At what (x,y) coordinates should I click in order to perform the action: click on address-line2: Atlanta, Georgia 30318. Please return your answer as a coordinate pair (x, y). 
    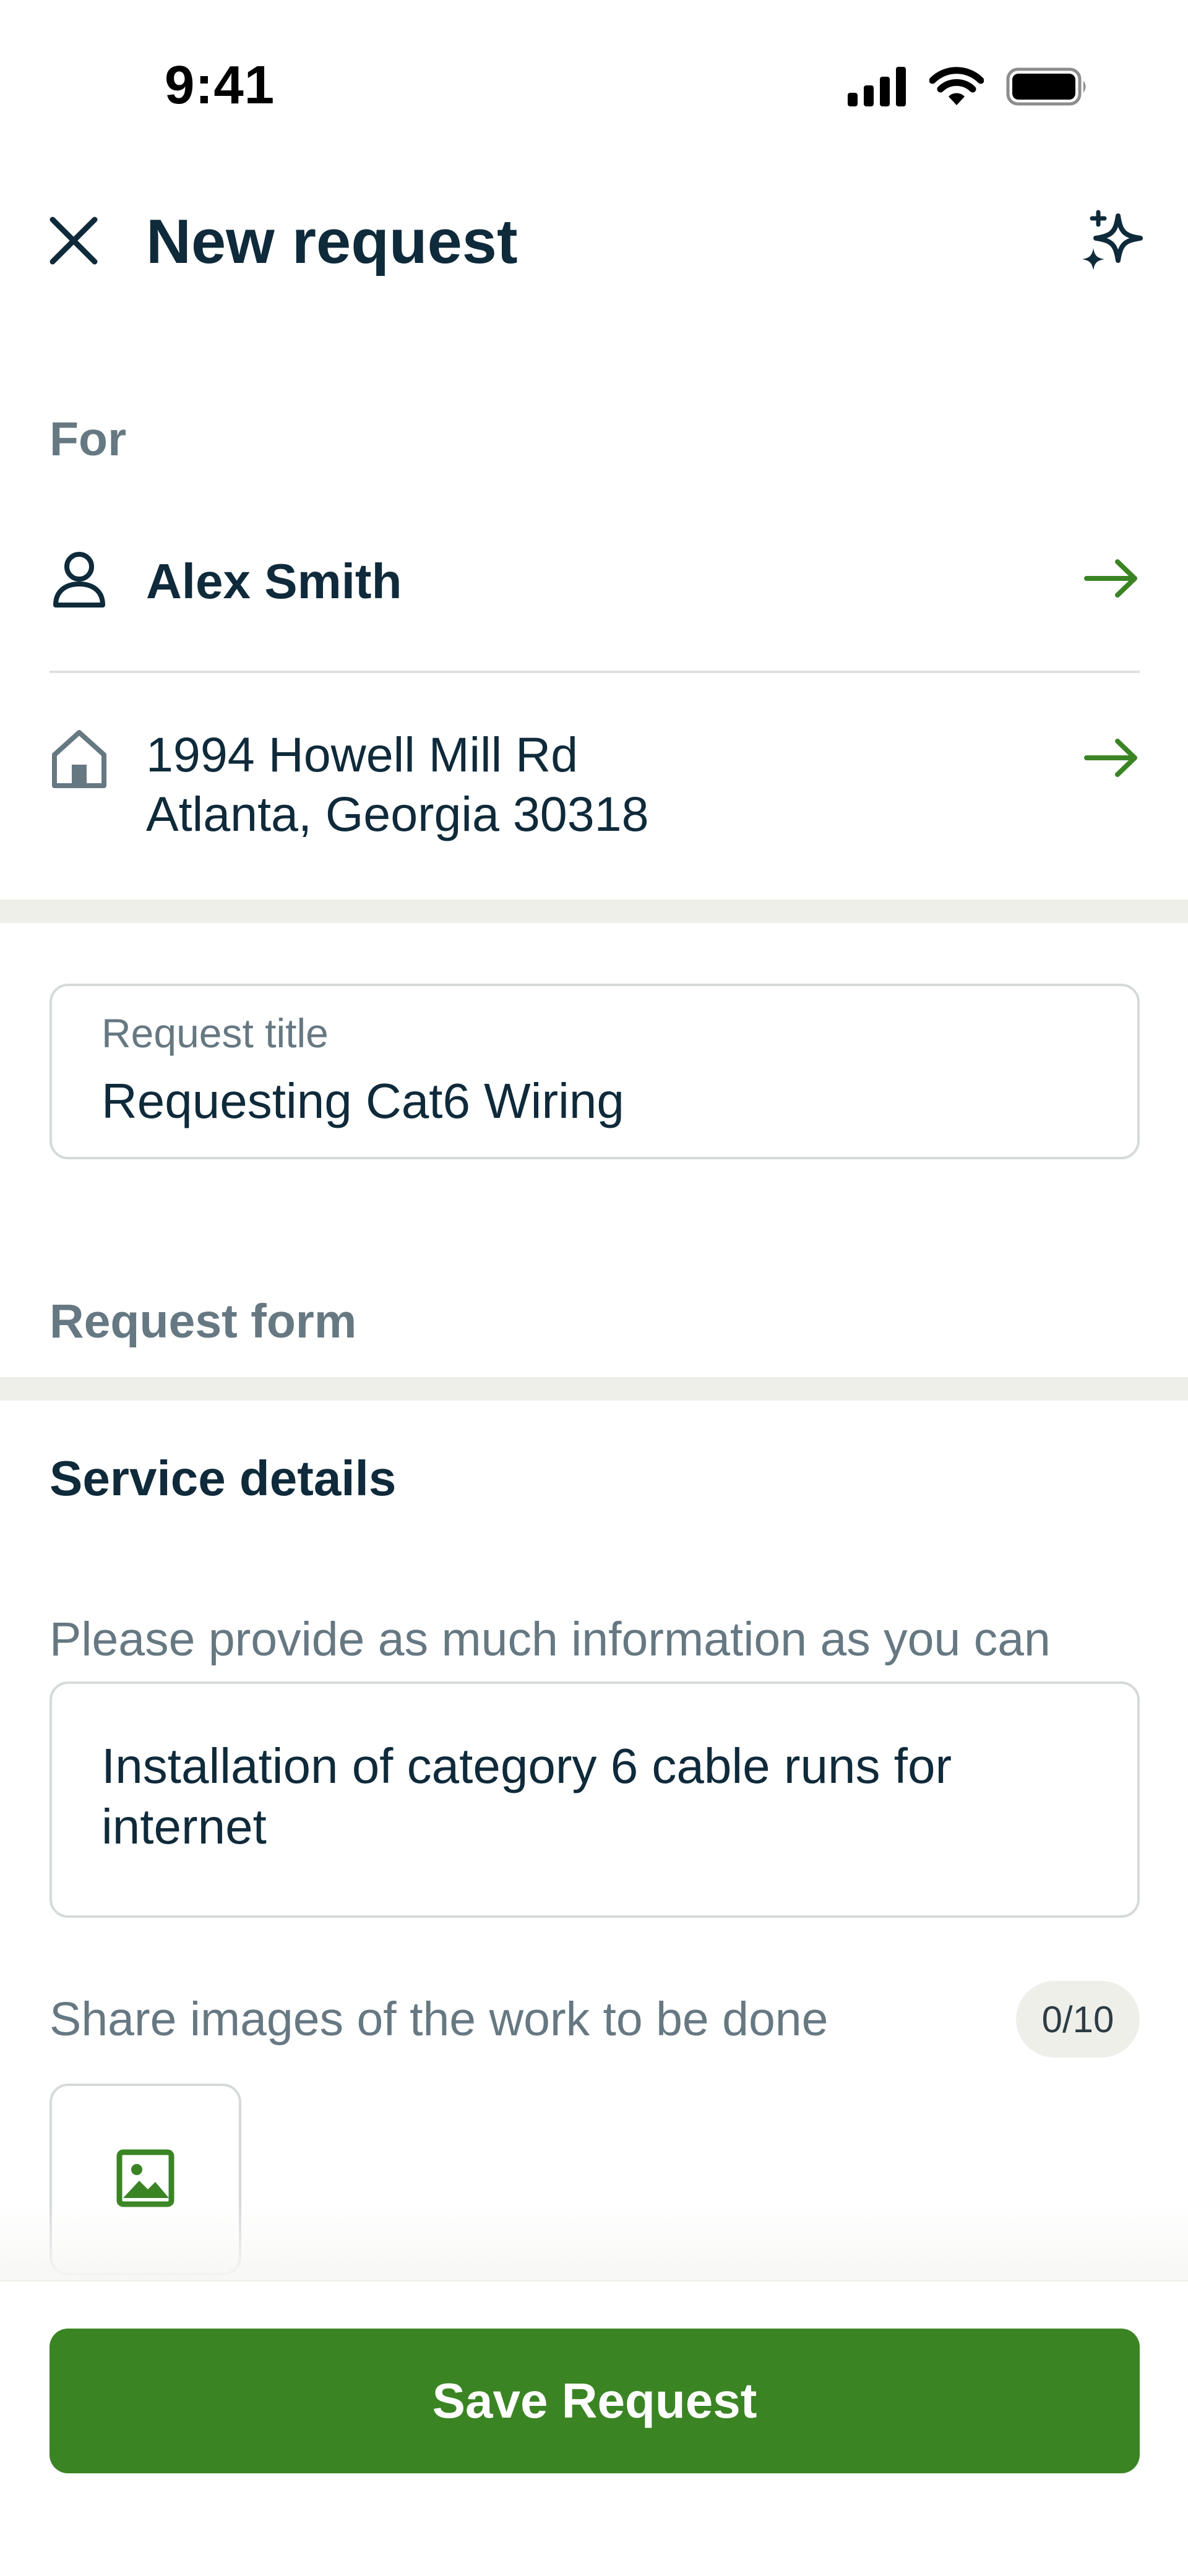
    Looking at the image, I should click on (397, 814).